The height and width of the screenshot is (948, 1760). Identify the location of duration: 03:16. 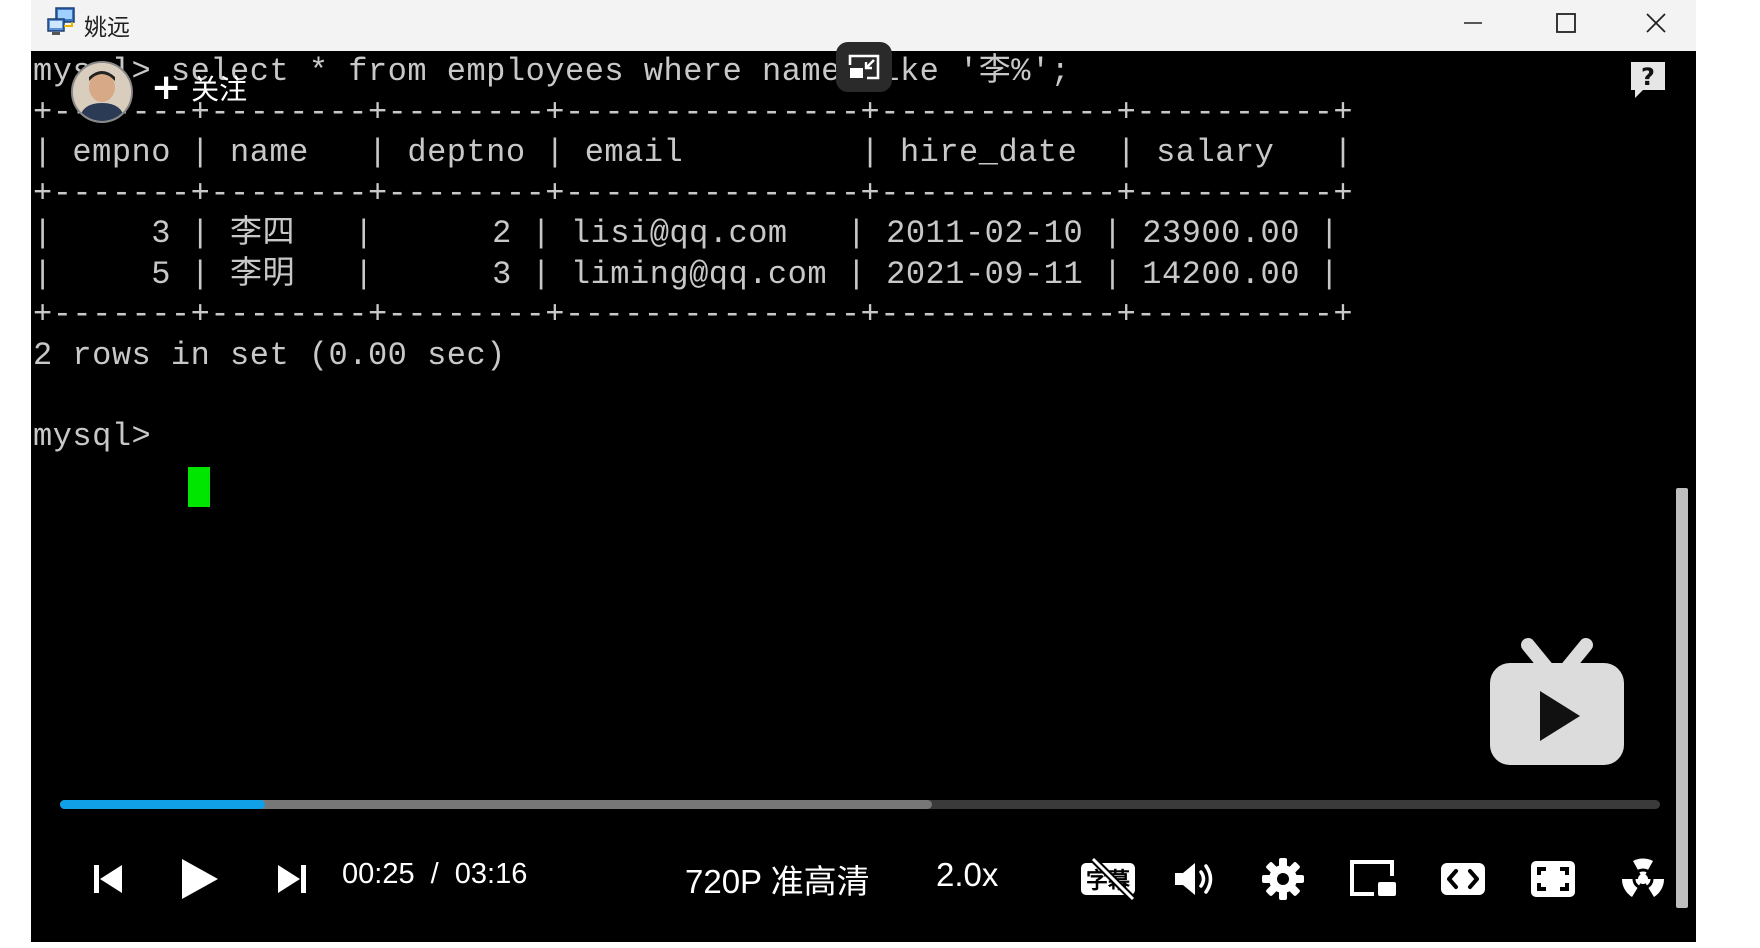
(491, 874).